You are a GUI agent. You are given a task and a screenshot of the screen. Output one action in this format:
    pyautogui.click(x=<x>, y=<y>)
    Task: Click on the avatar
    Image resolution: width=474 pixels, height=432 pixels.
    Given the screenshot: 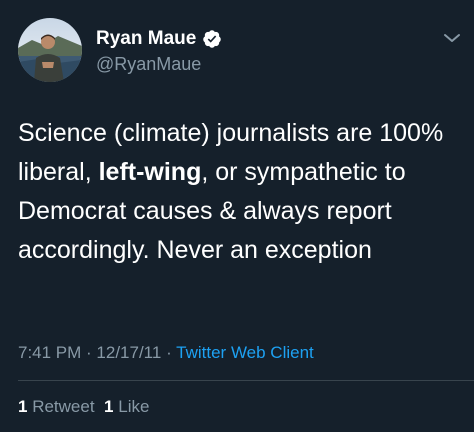 What is the action you would take?
    pyautogui.click(x=50, y=50)
    